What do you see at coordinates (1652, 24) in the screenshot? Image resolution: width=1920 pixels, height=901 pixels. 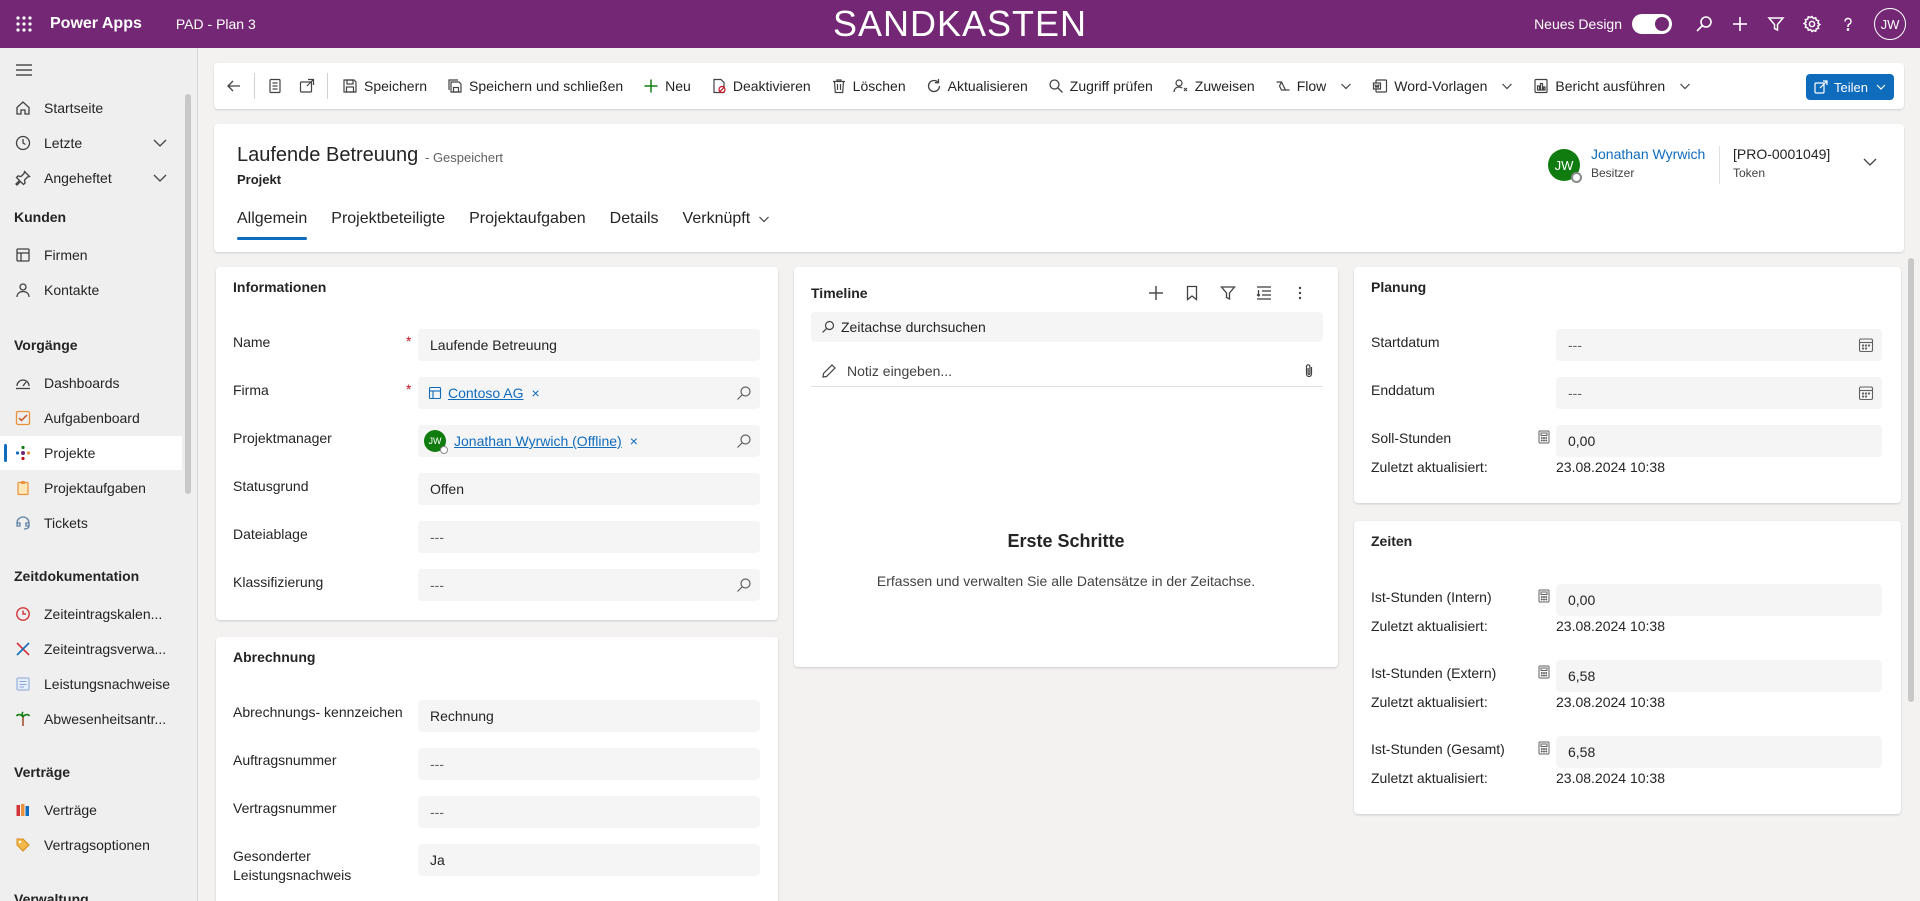 I see `new-design-toggle` at bounding box center [1652, 24].